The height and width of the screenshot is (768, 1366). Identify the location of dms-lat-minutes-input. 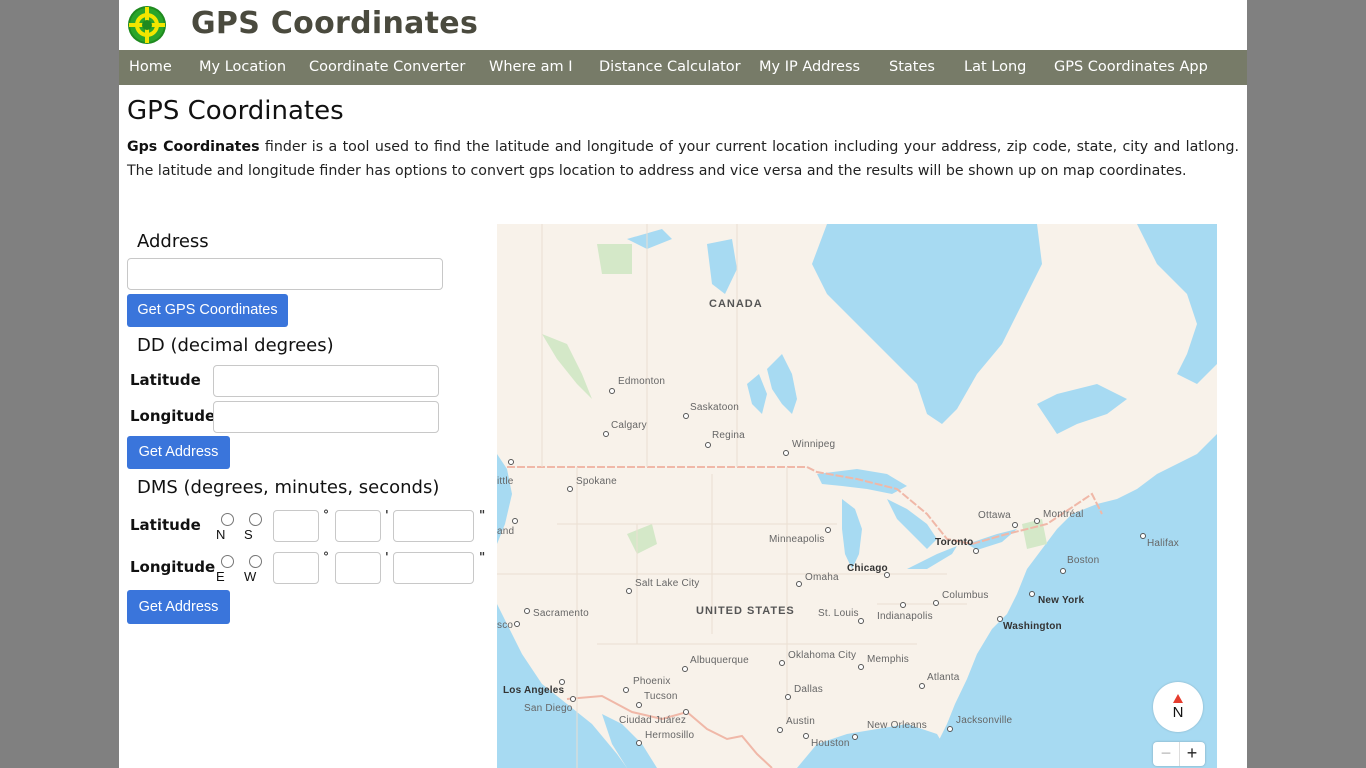
(358, 526).